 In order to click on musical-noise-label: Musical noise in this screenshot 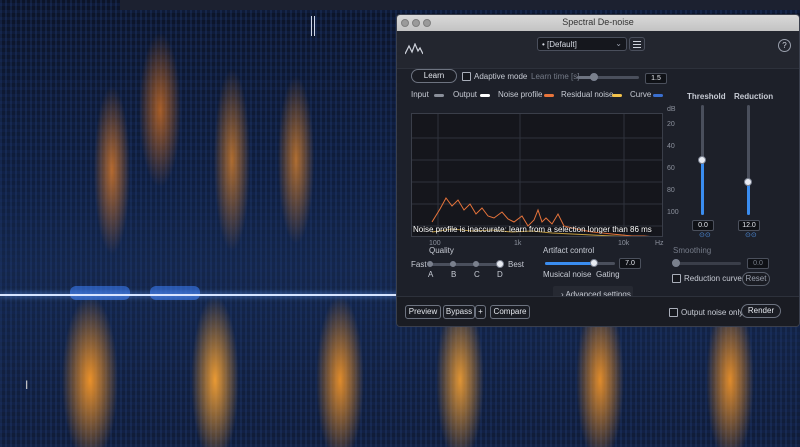, I will do `click(567, 274)`.